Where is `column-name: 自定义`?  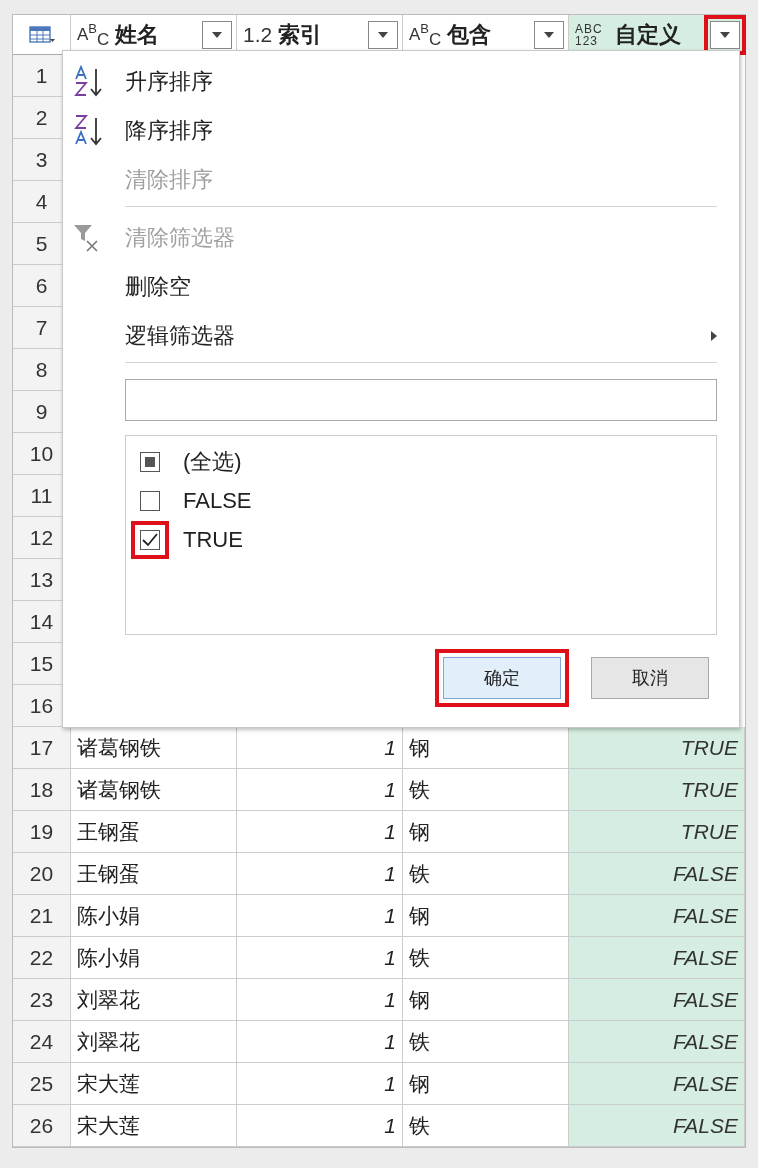
column-name: 自定义 is located at coordinates (648, 34).